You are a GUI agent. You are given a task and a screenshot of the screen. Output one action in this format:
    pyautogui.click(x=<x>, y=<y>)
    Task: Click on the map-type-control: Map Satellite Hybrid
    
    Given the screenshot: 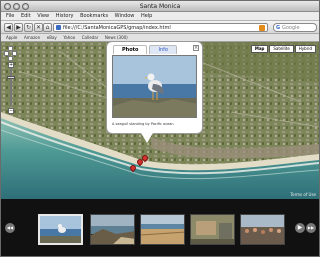 What is the action you would take?
    pyautogui.click(x=283, y=49)
    